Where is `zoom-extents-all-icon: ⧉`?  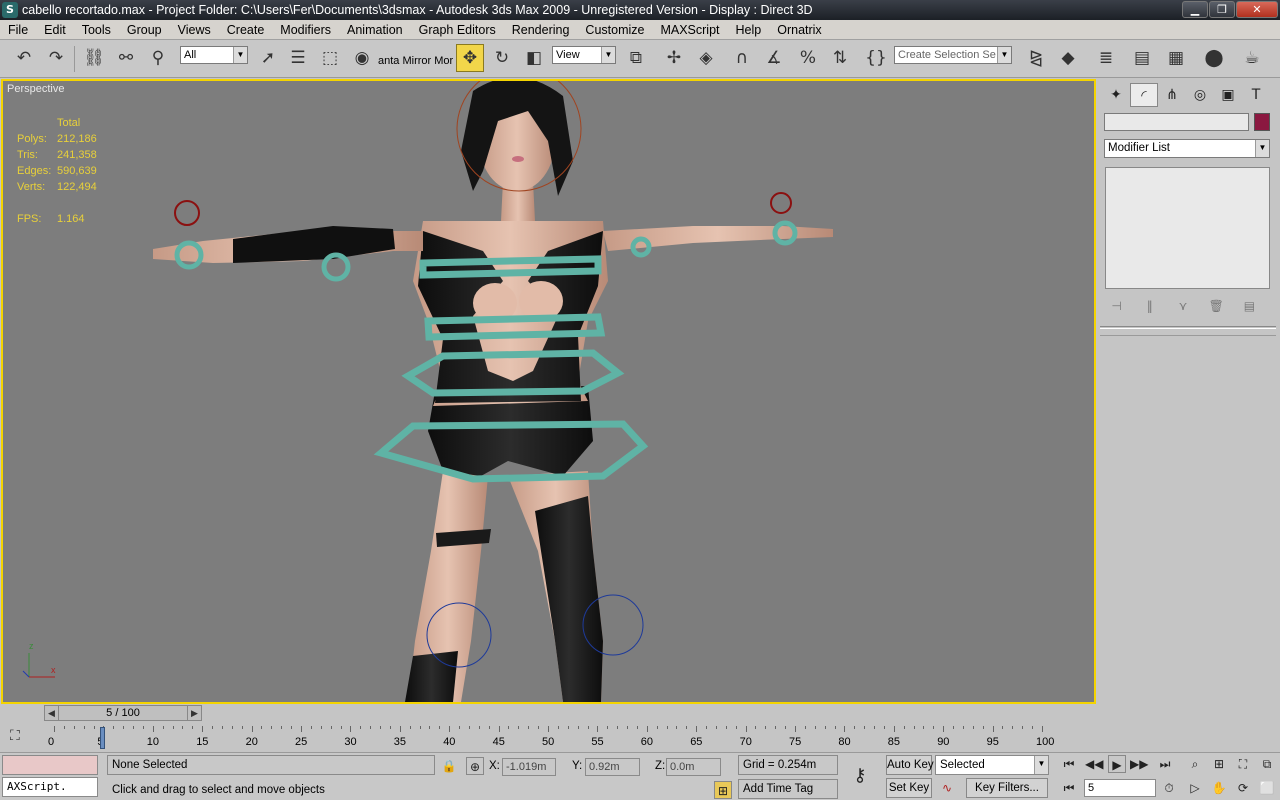 zoom-extents-all-icon: ⧉ is located at coordinates (1267, 764).